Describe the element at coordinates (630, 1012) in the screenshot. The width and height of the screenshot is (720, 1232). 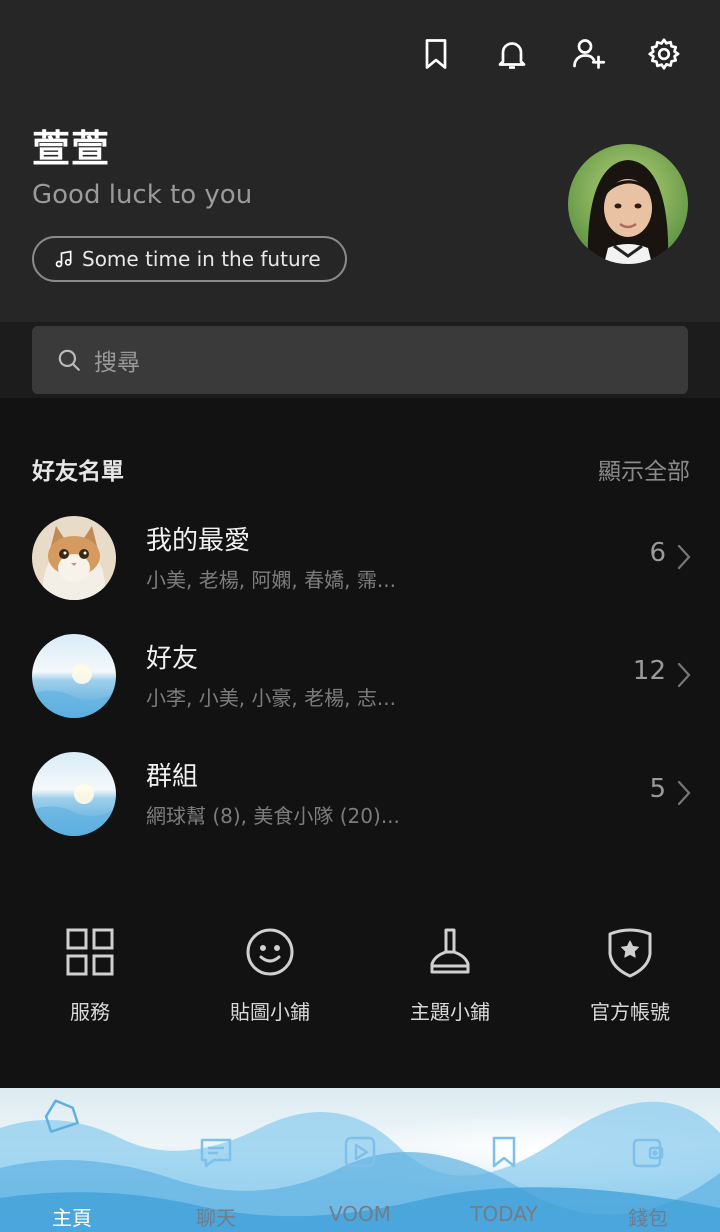
I see `official-accounts-label: 官方帳號` at that location.